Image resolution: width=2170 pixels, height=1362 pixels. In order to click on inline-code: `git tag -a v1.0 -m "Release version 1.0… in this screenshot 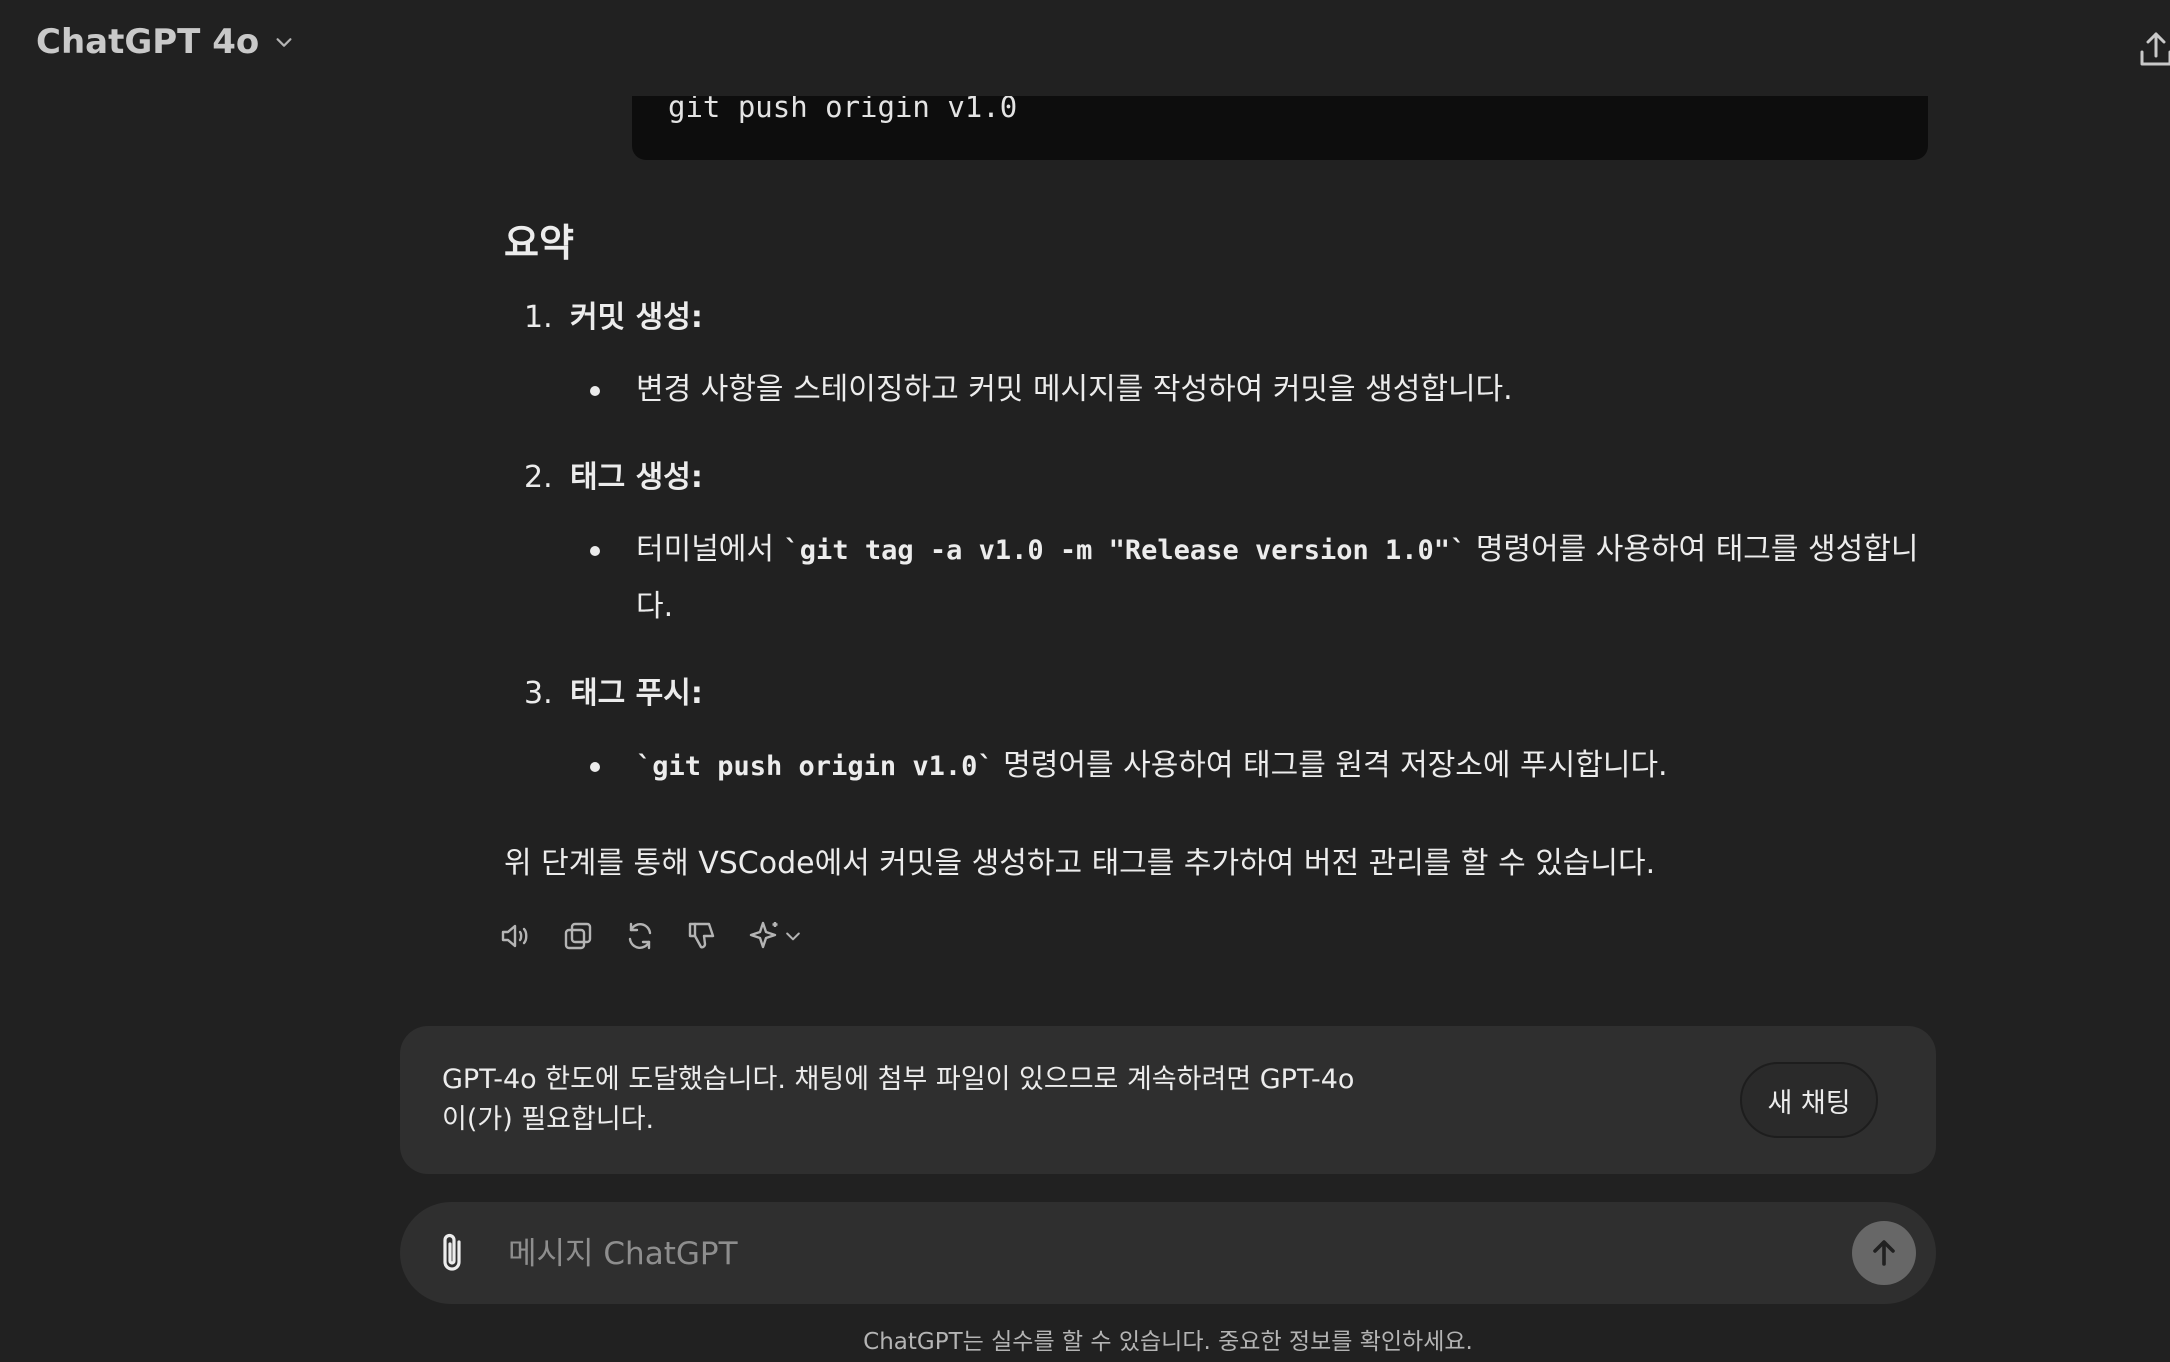, I will do `click(1125, 550)`.